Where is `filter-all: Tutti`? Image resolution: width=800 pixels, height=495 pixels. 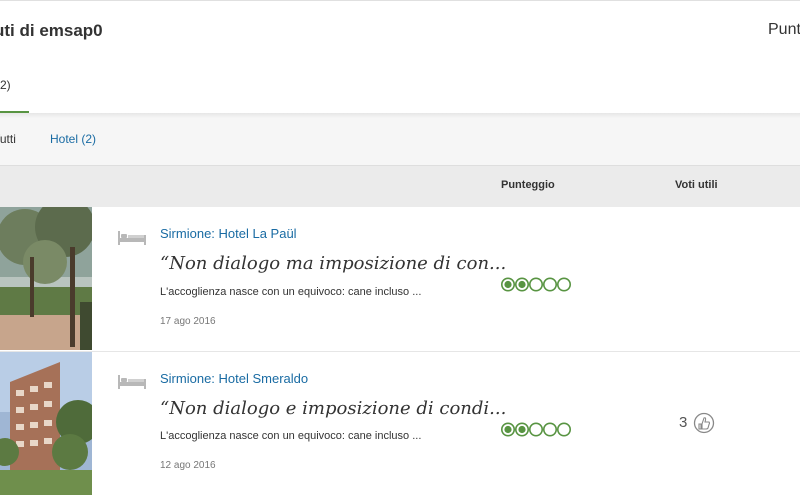
filter-all: Tutti is located at coordinates (8, 139).